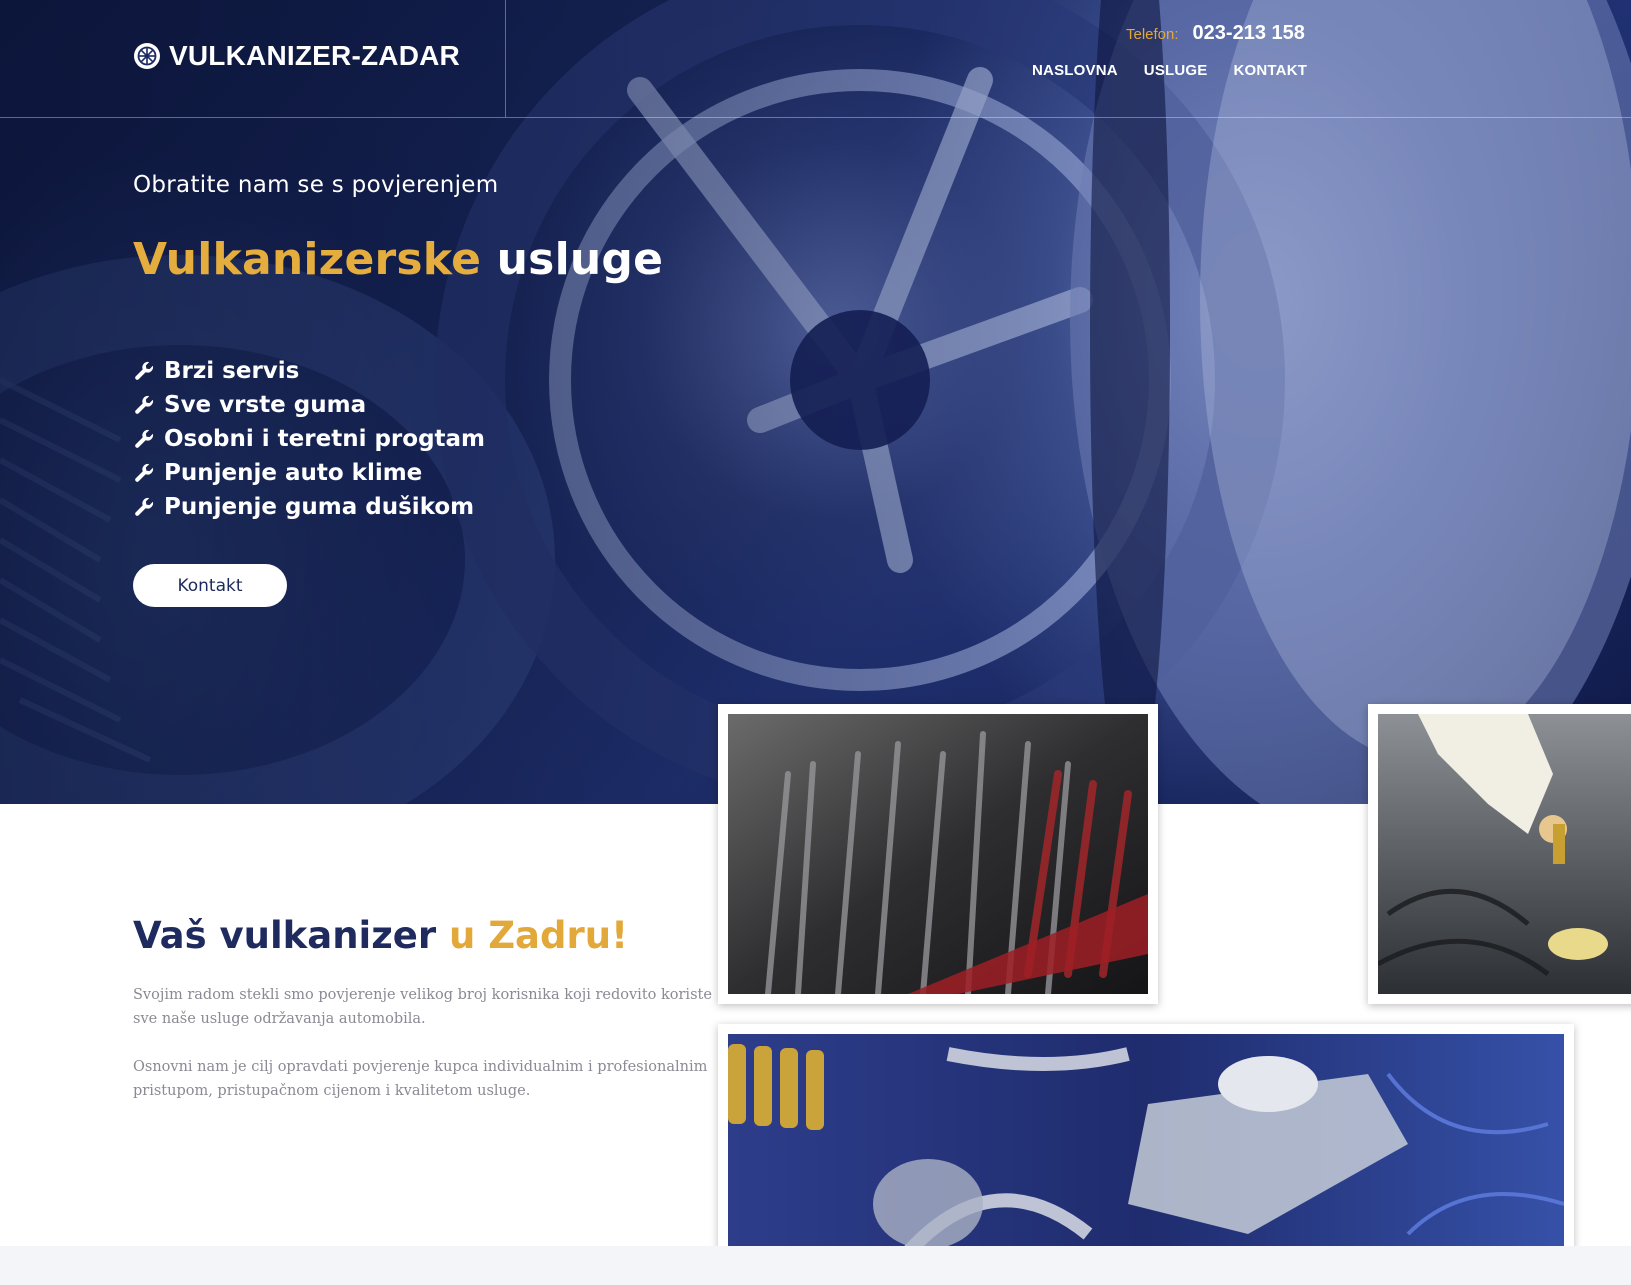 The height and width of the screenshot is (1285, 1631). I want to click on logo: VULKANIZER-ZADAR, so click(296, 56).